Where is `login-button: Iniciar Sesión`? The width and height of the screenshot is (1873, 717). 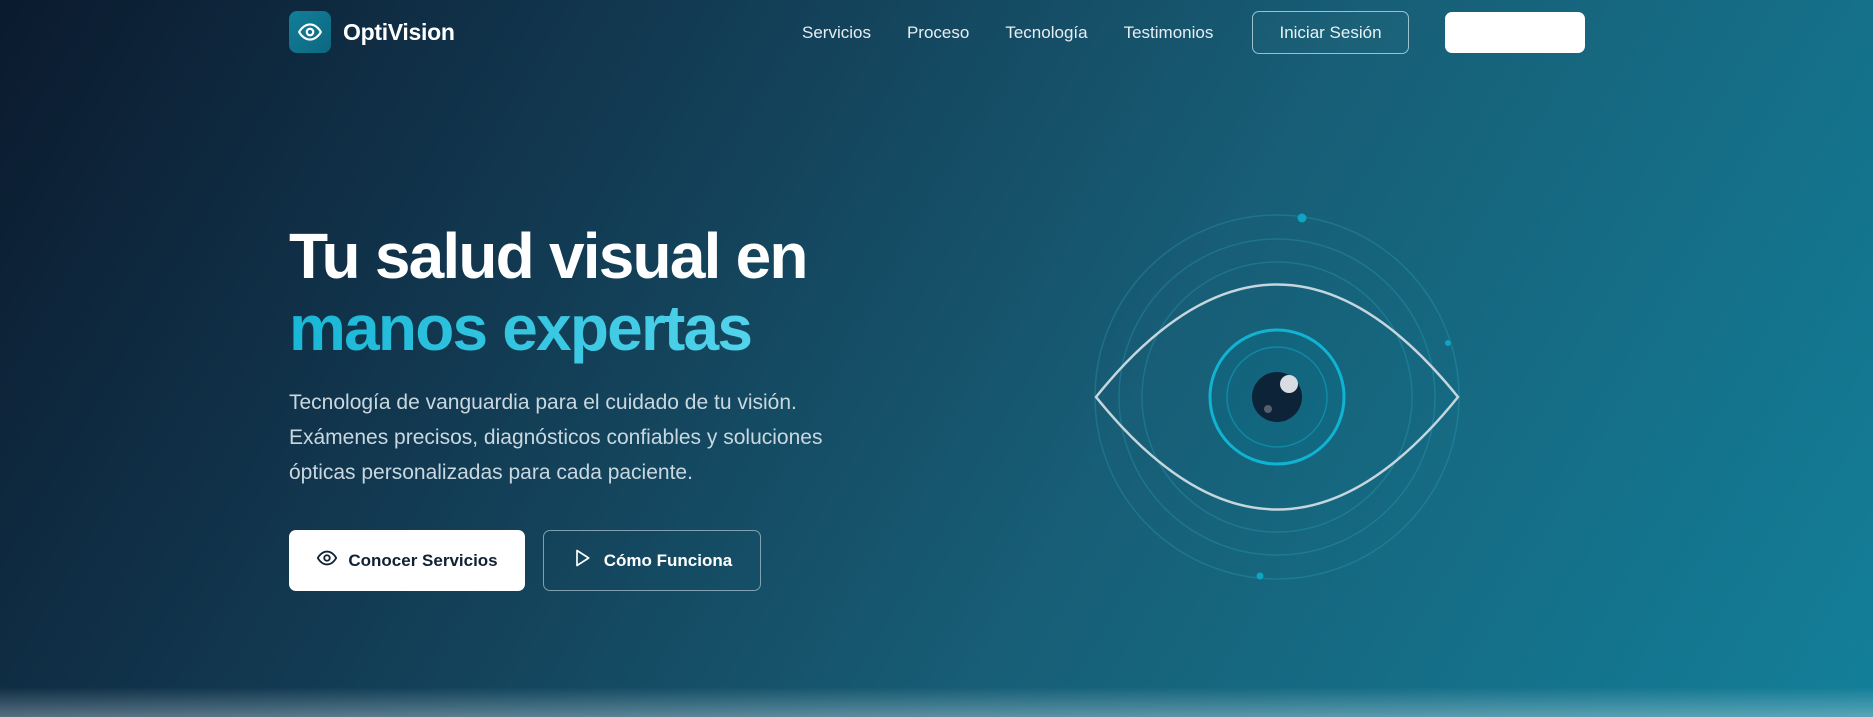
login-button: Iniciar Sesión is located at coordinates (1330, 32).